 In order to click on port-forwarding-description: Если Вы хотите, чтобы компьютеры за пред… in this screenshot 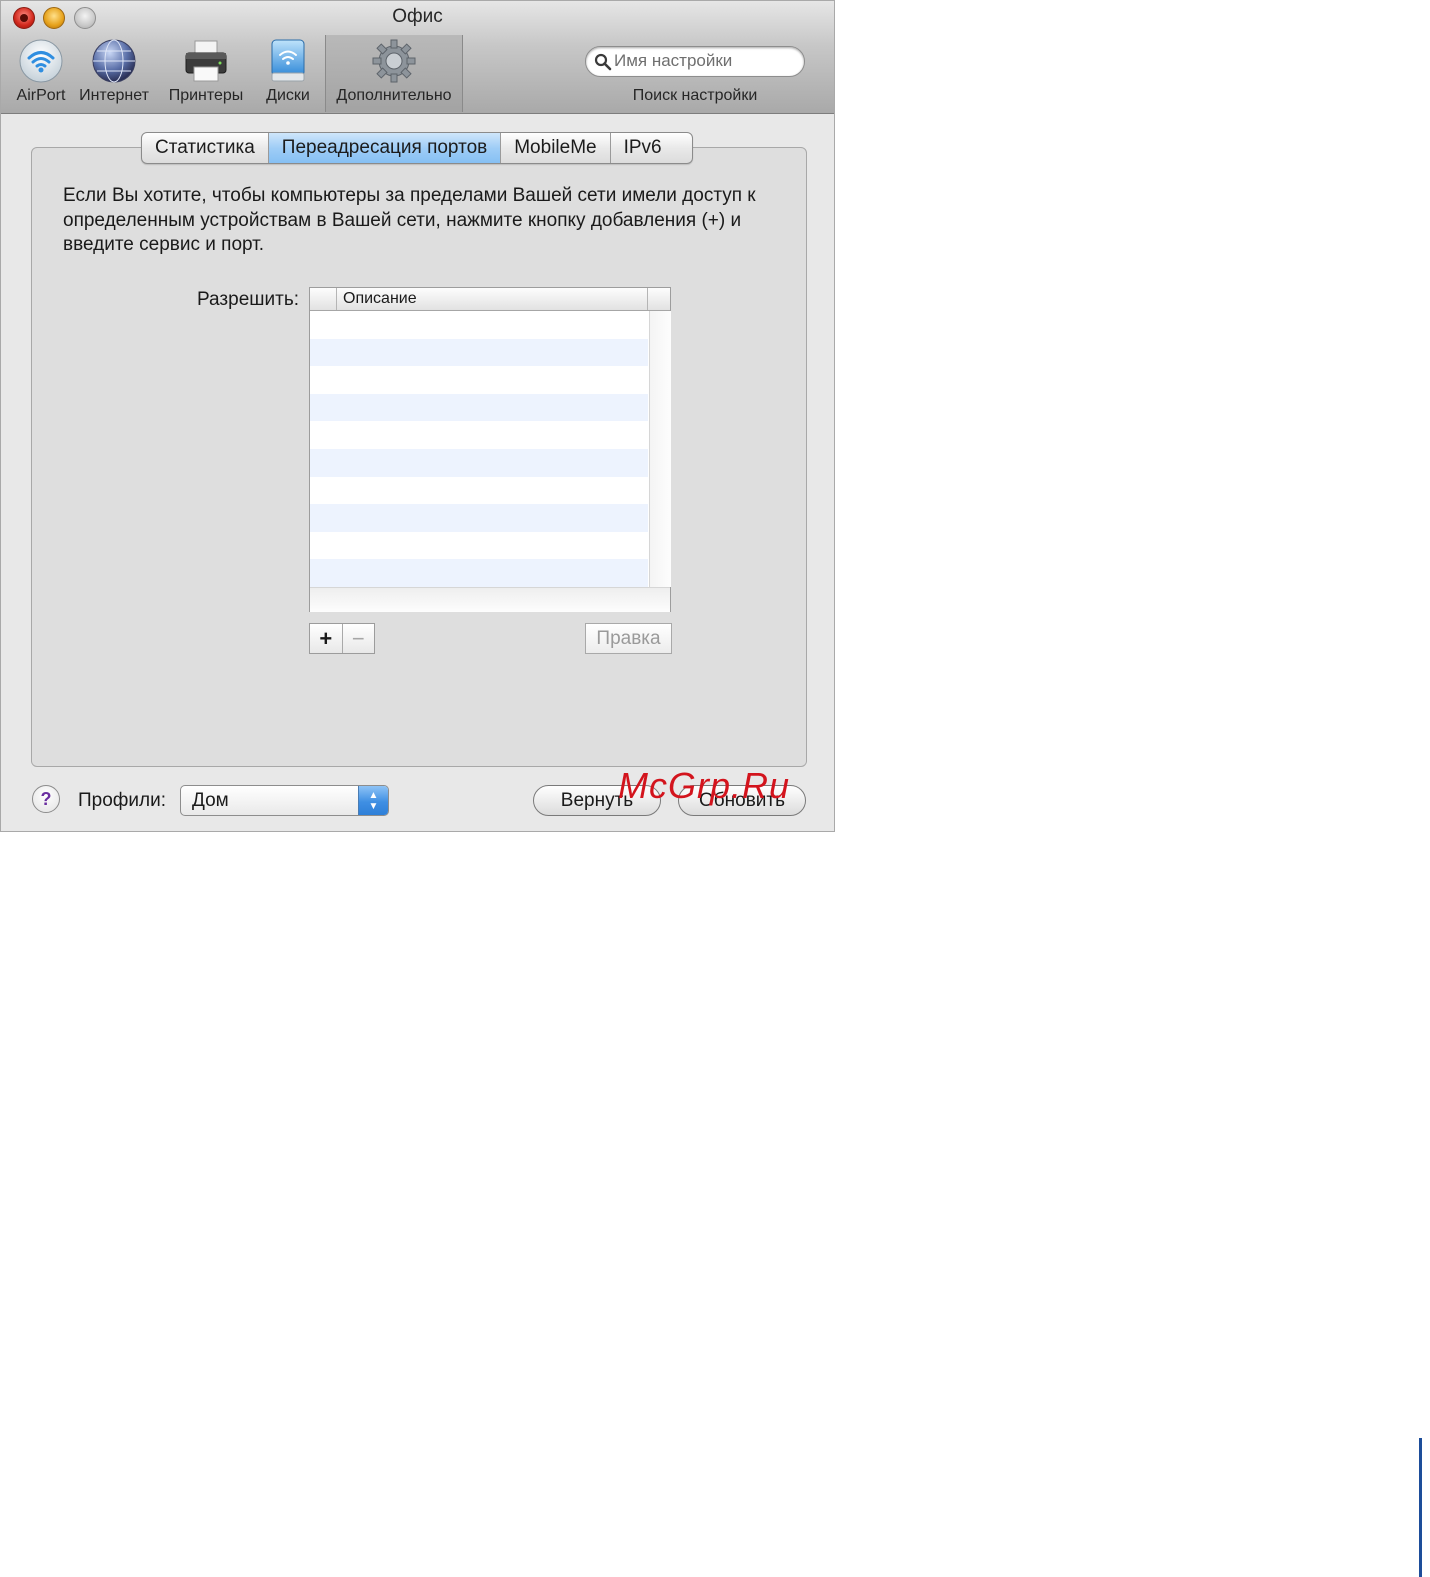, I will do `click(409, 220)`.